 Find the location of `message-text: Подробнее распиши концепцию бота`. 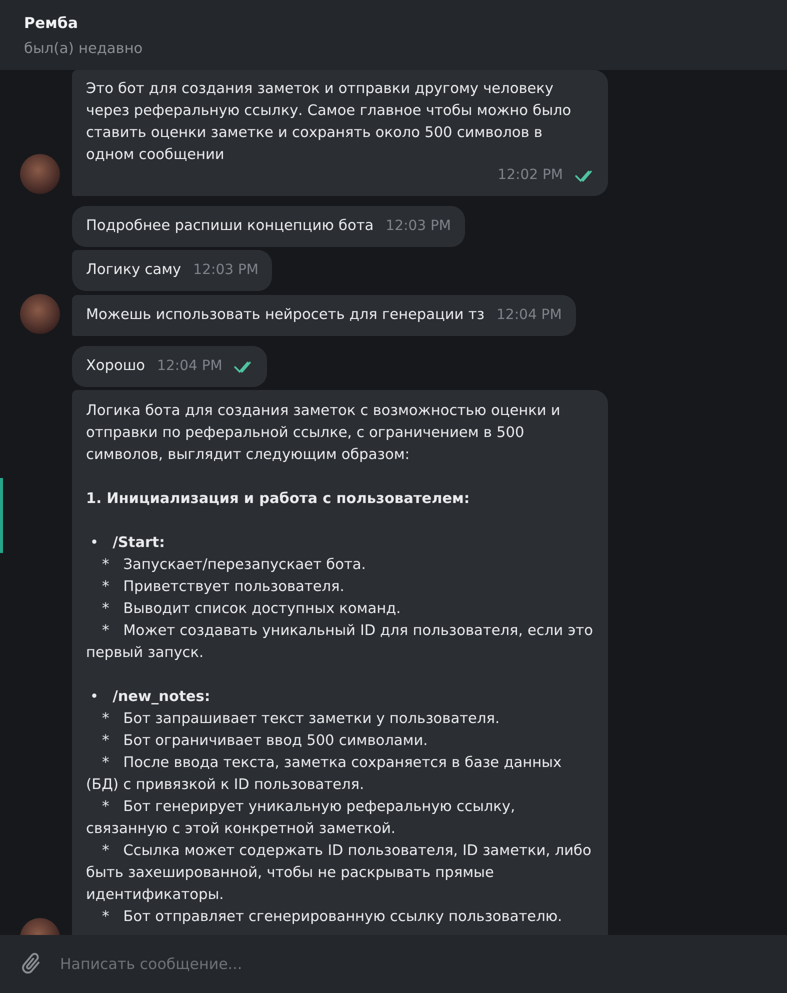

message-text: Подробнее распиши концепцию бота is located at coordinates (230, 226).